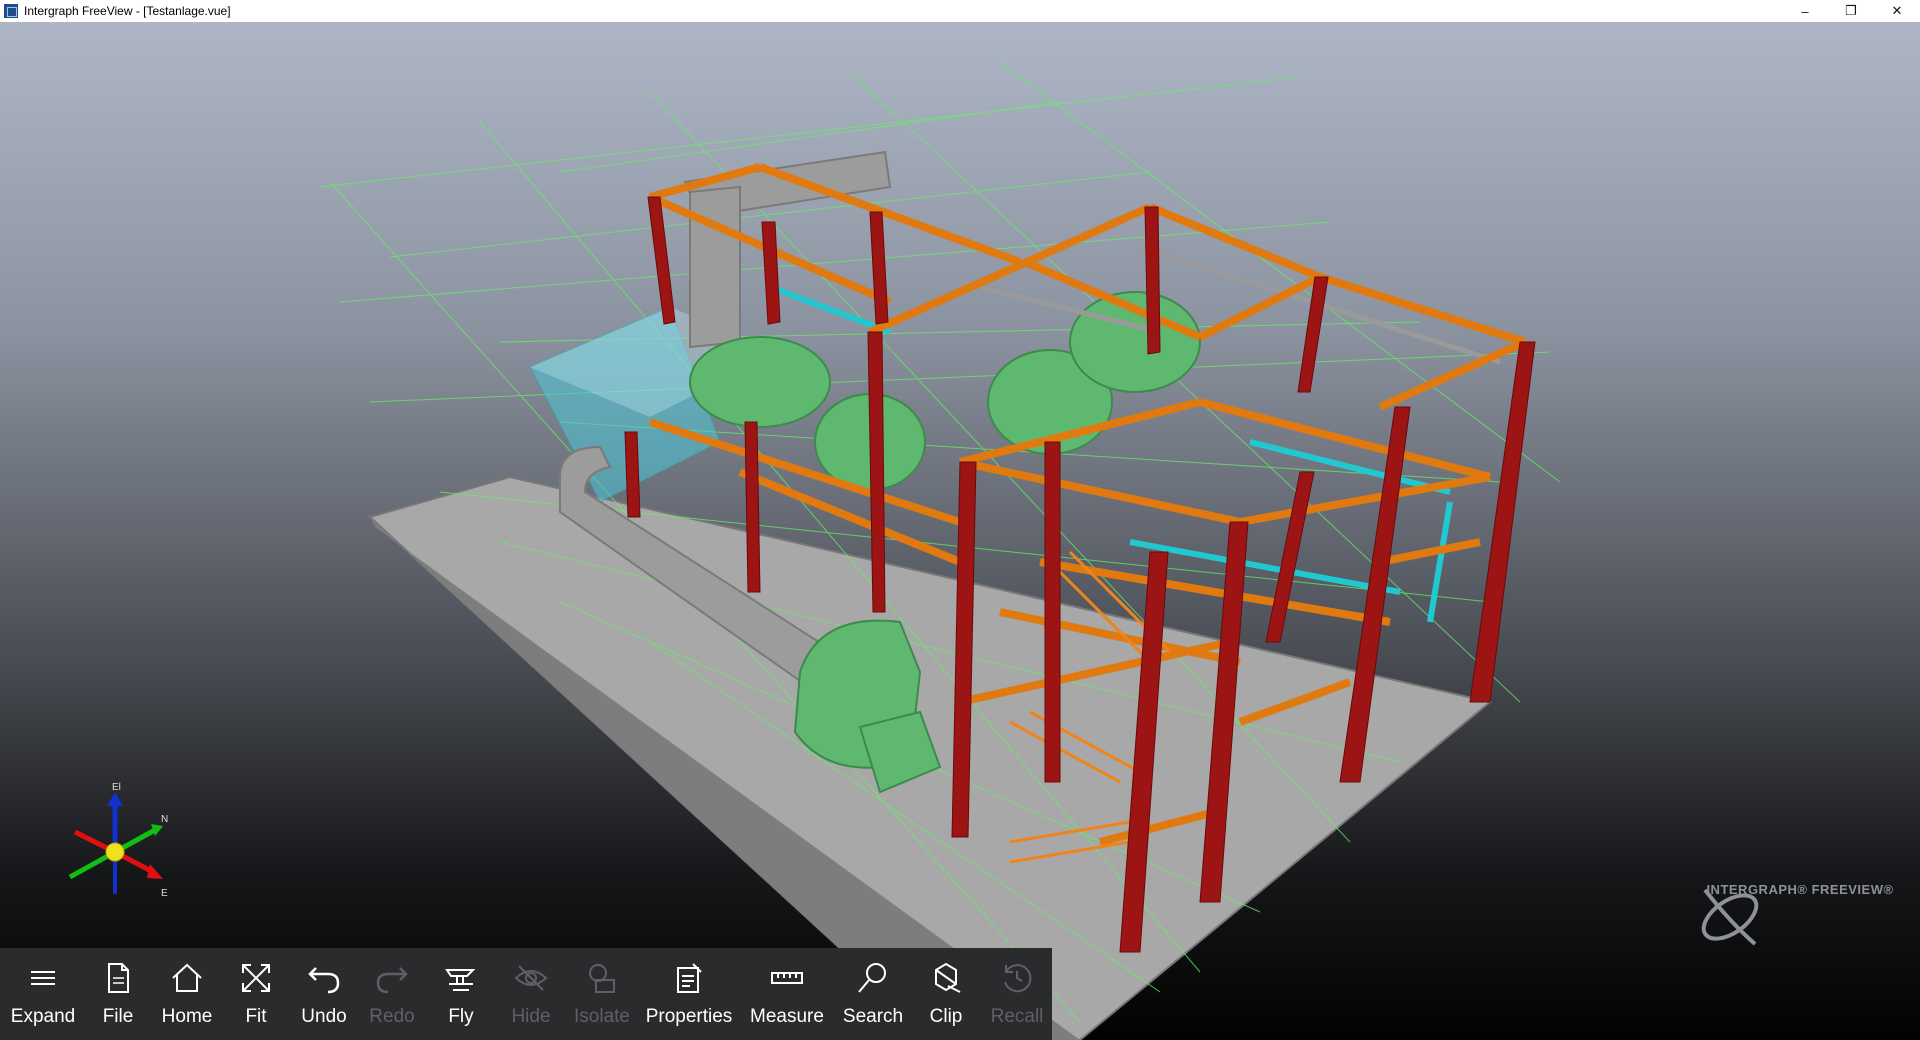 This screenshot has width=1920, height=1040. I want to click on properties-icon, so click(689, 978).